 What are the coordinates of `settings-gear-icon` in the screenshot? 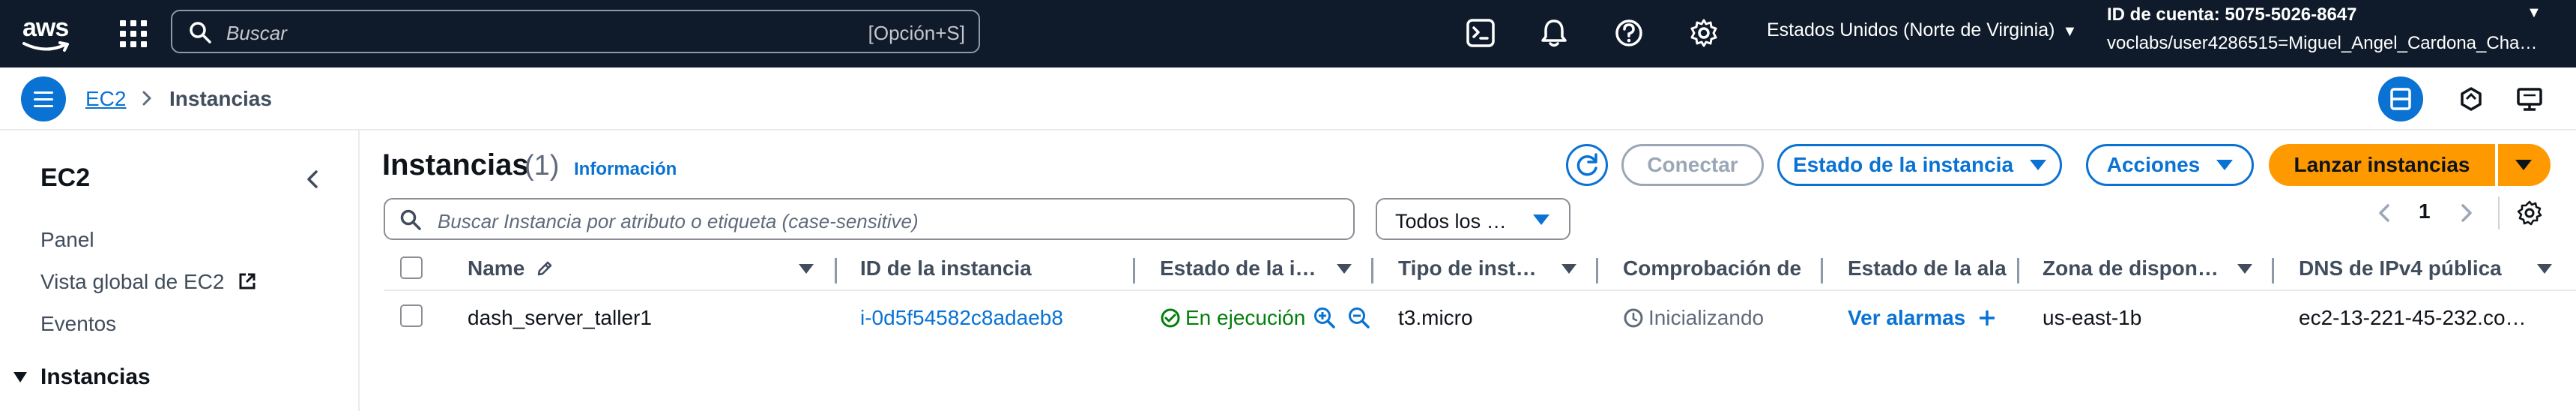 It's located at (1703, 33).